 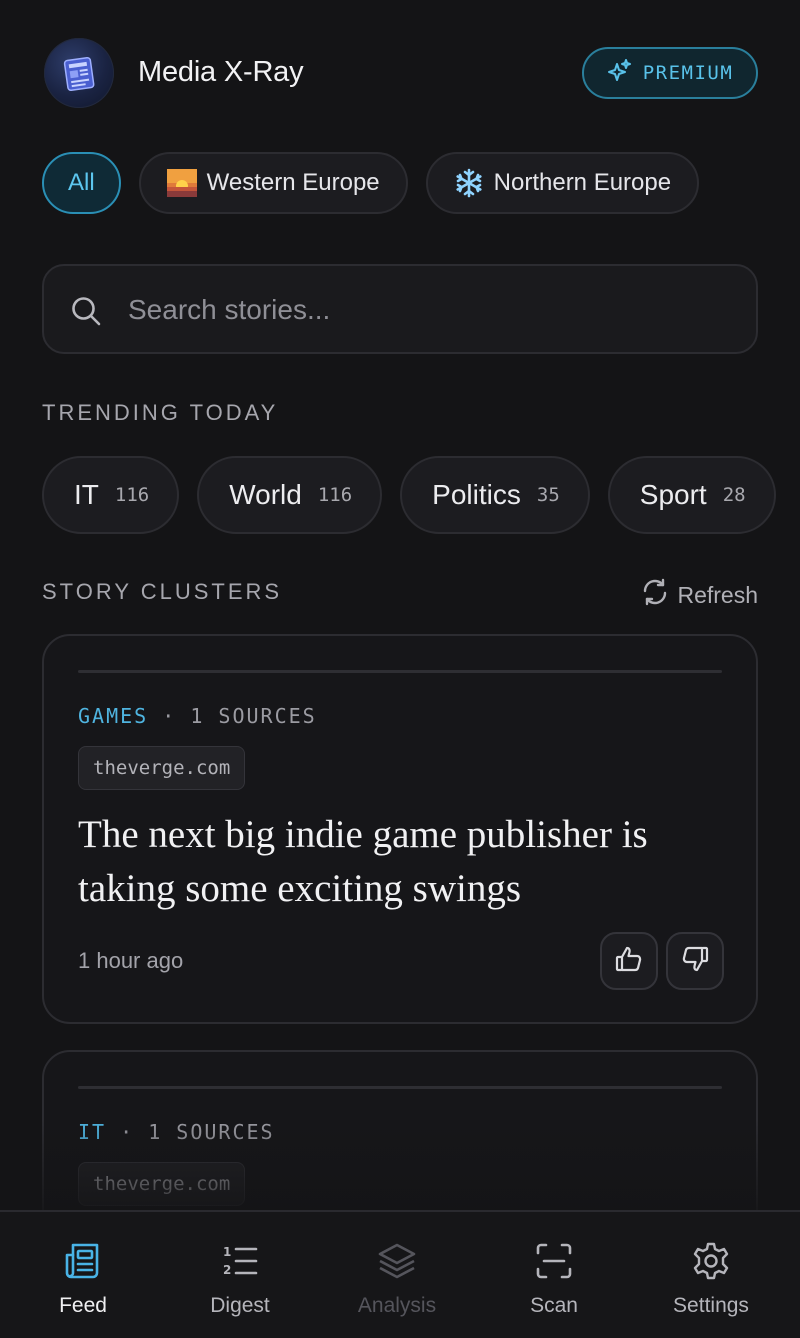 I want to click on card-meta: GAMES · 1 SOURCES, so click(x=197, y=716).